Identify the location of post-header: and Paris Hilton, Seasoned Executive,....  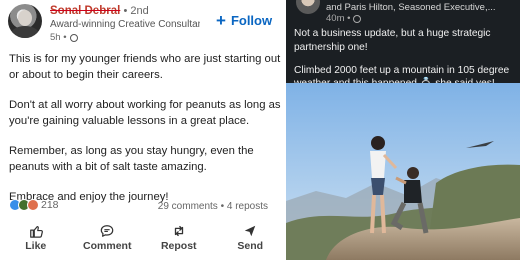
(411, 7).